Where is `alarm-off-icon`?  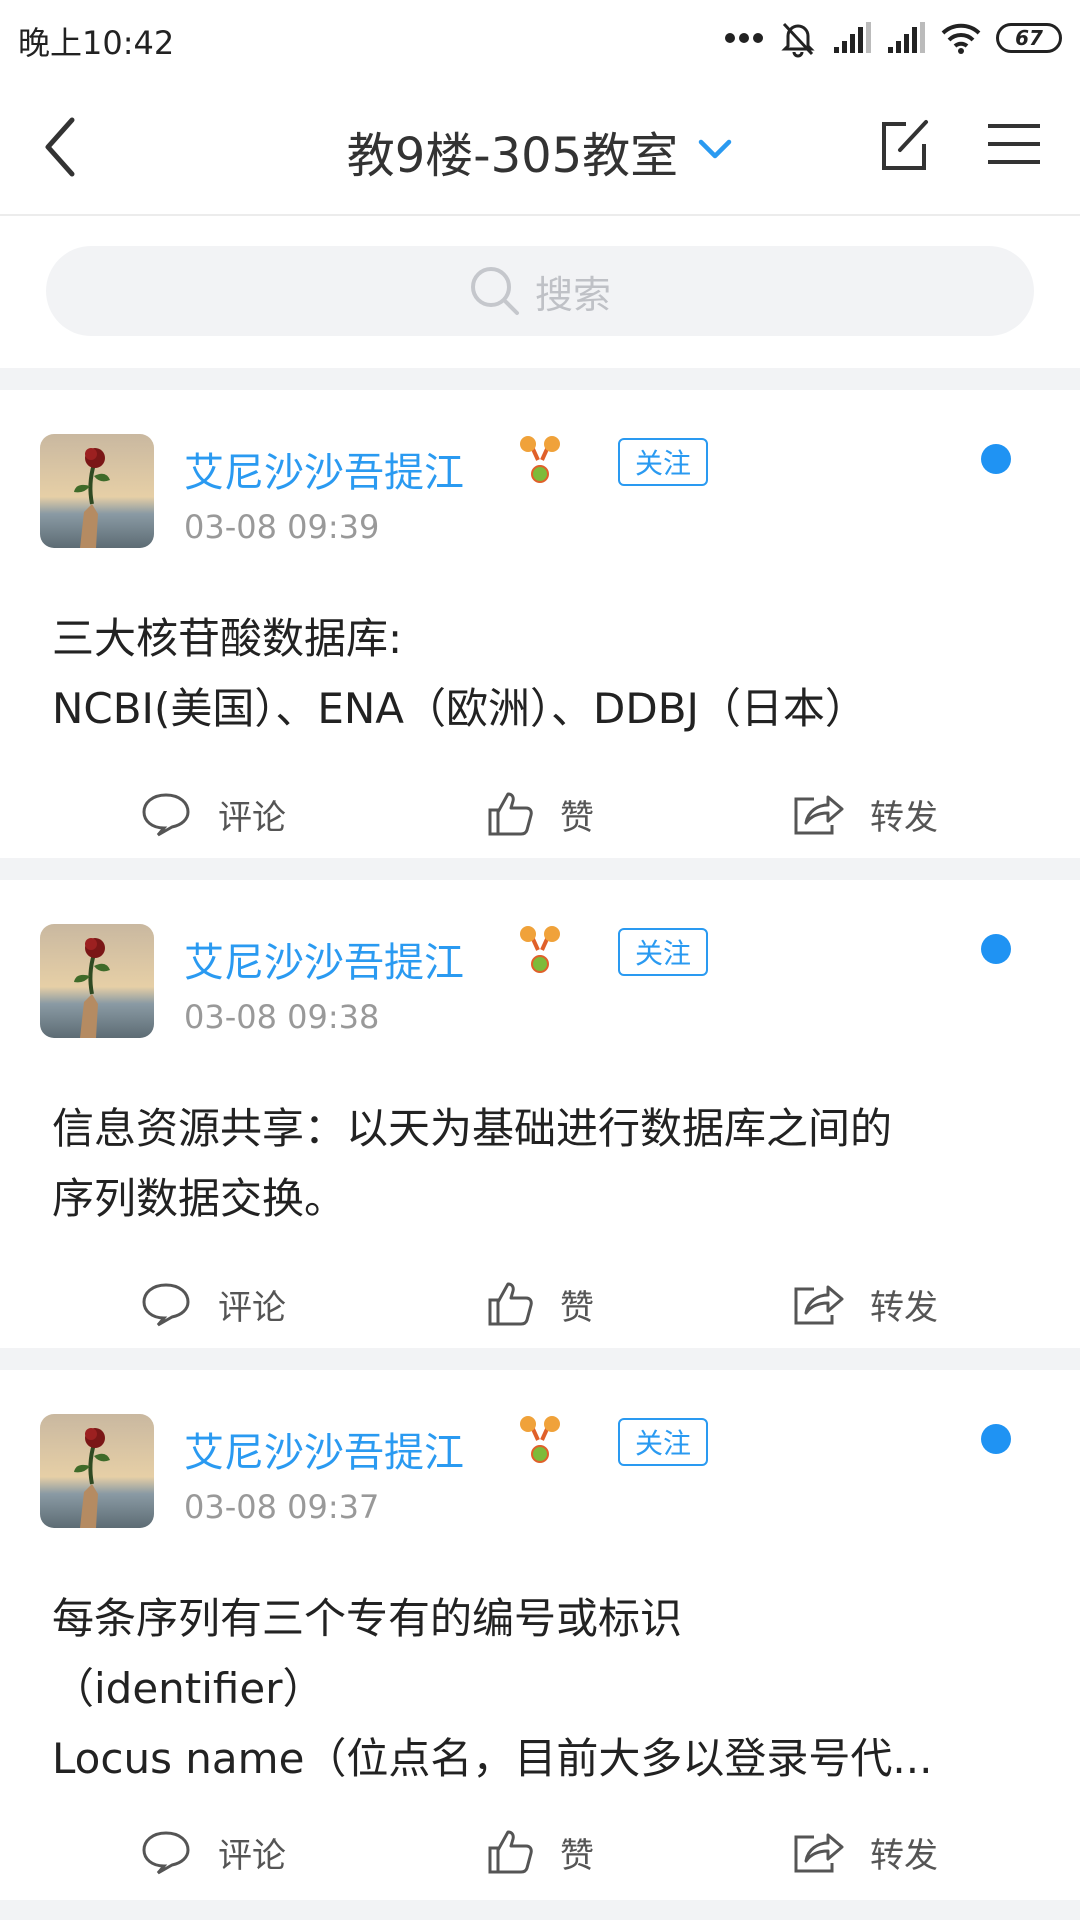
alarm-off-icon is located at coordinates (798, 40).